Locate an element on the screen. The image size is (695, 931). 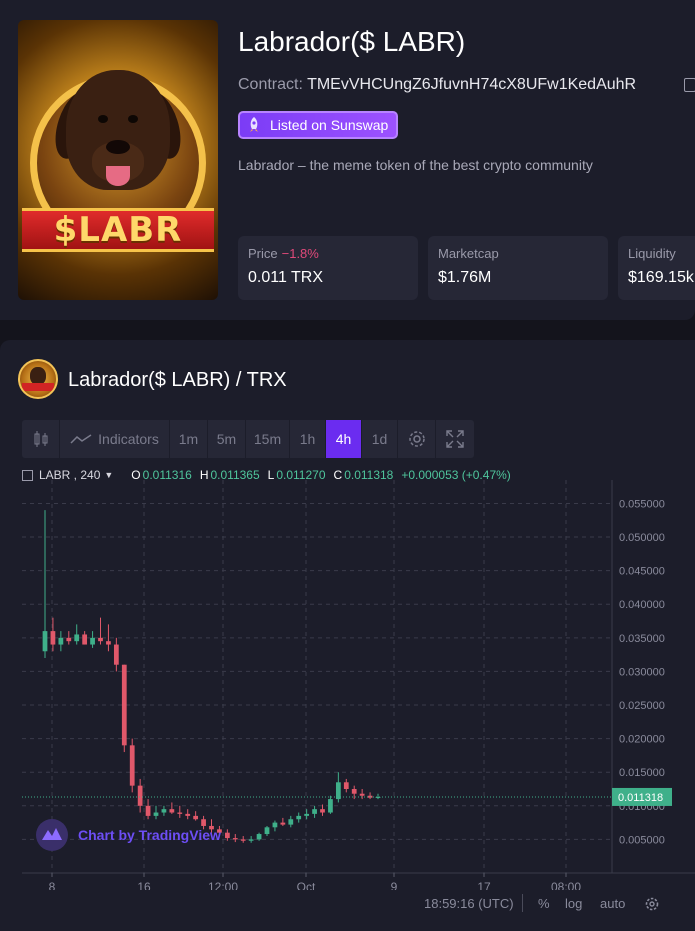
y-tick-label: 0.020000 is located at coordinates (642, 740).